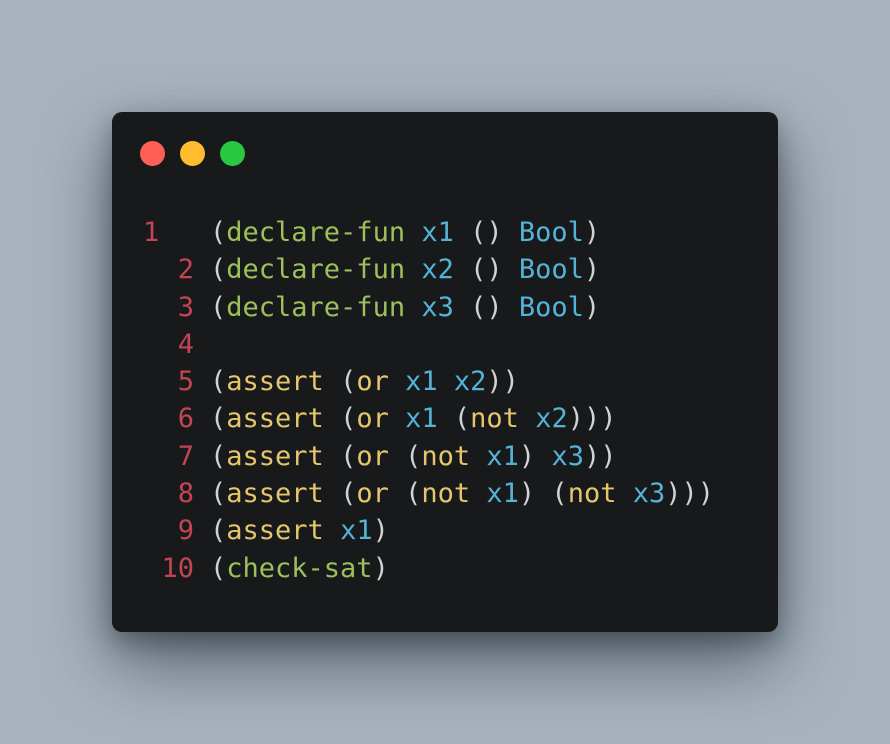 Image resolution: width=890 pixels, height=744 pixels. I want to click on code-text: (declare-fun x3 () Bool), so click(405, 307).